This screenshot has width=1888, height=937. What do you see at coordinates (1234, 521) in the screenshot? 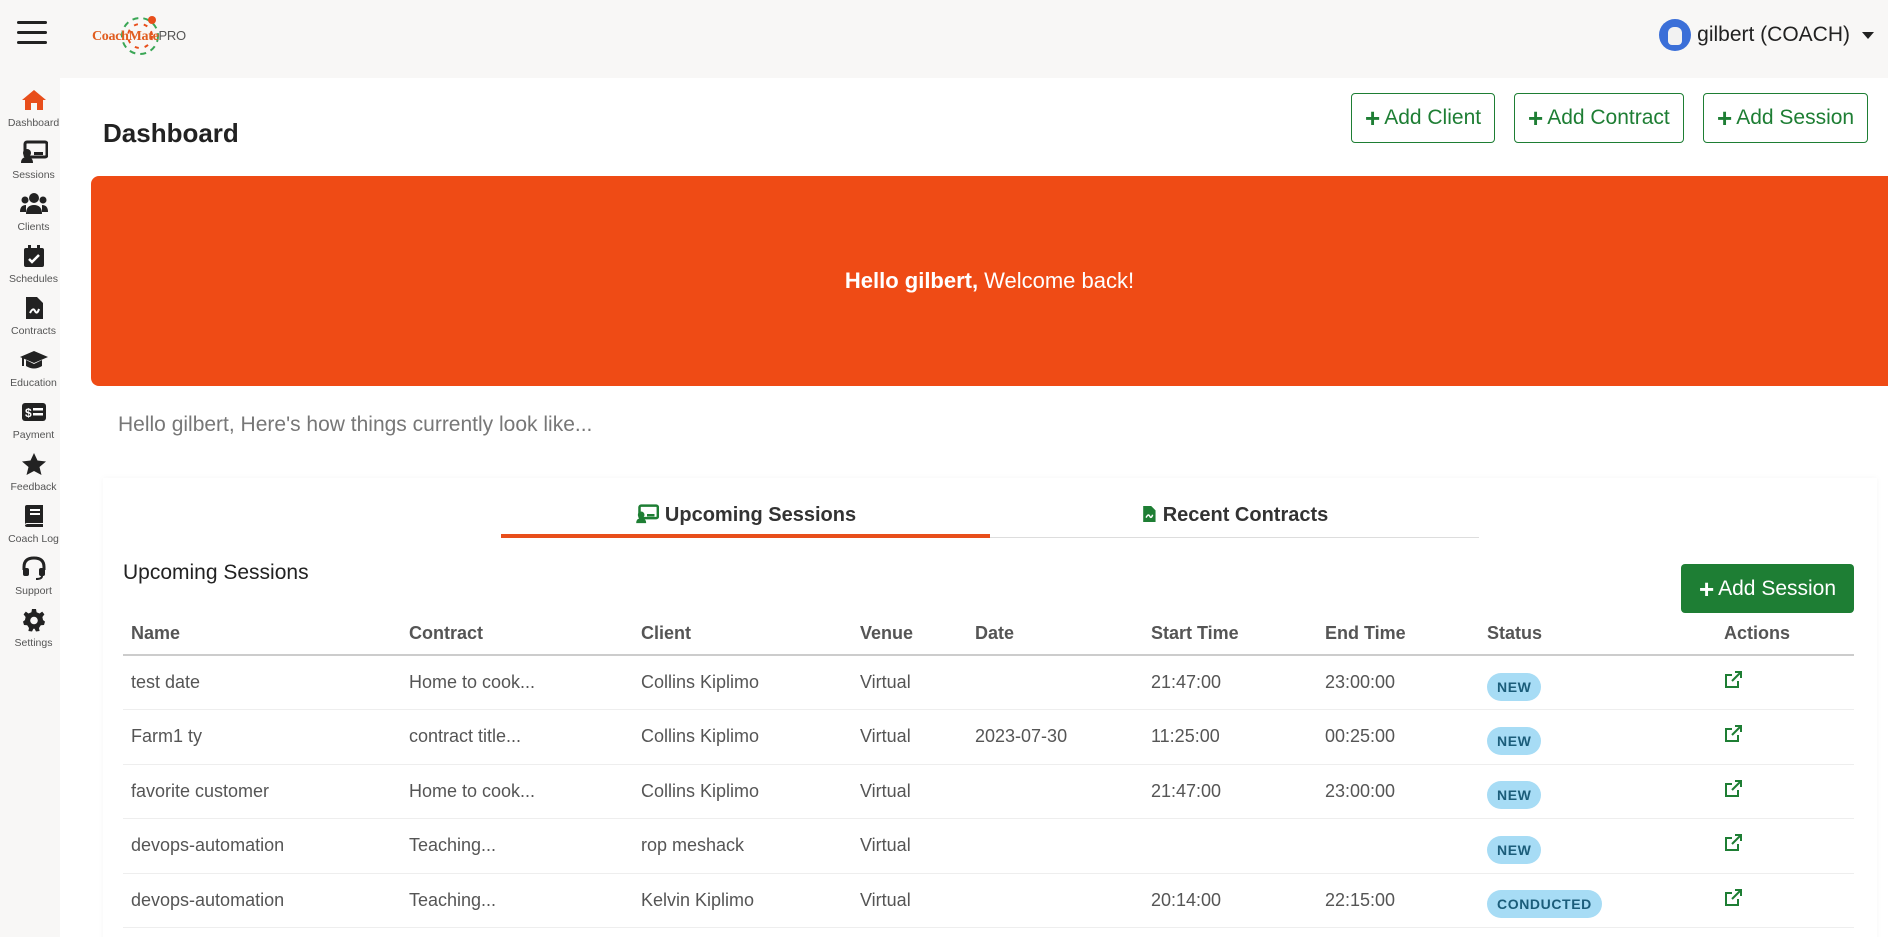
I see `tab-recent-contracts: Recent Contracts` at bounding box center [1234, 521].